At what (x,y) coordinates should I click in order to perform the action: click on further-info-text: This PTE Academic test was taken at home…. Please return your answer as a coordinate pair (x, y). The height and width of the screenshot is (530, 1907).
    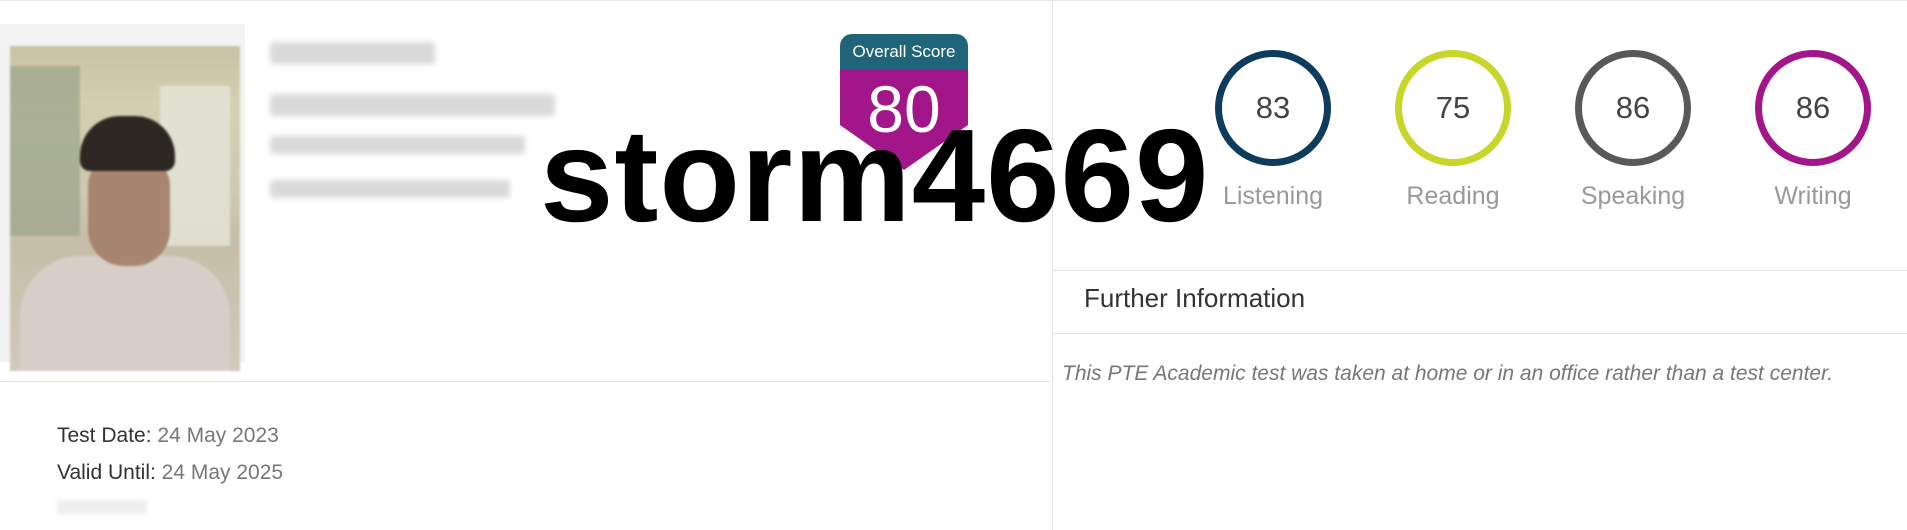
    Looking at the image, I should click on (1448, 373).